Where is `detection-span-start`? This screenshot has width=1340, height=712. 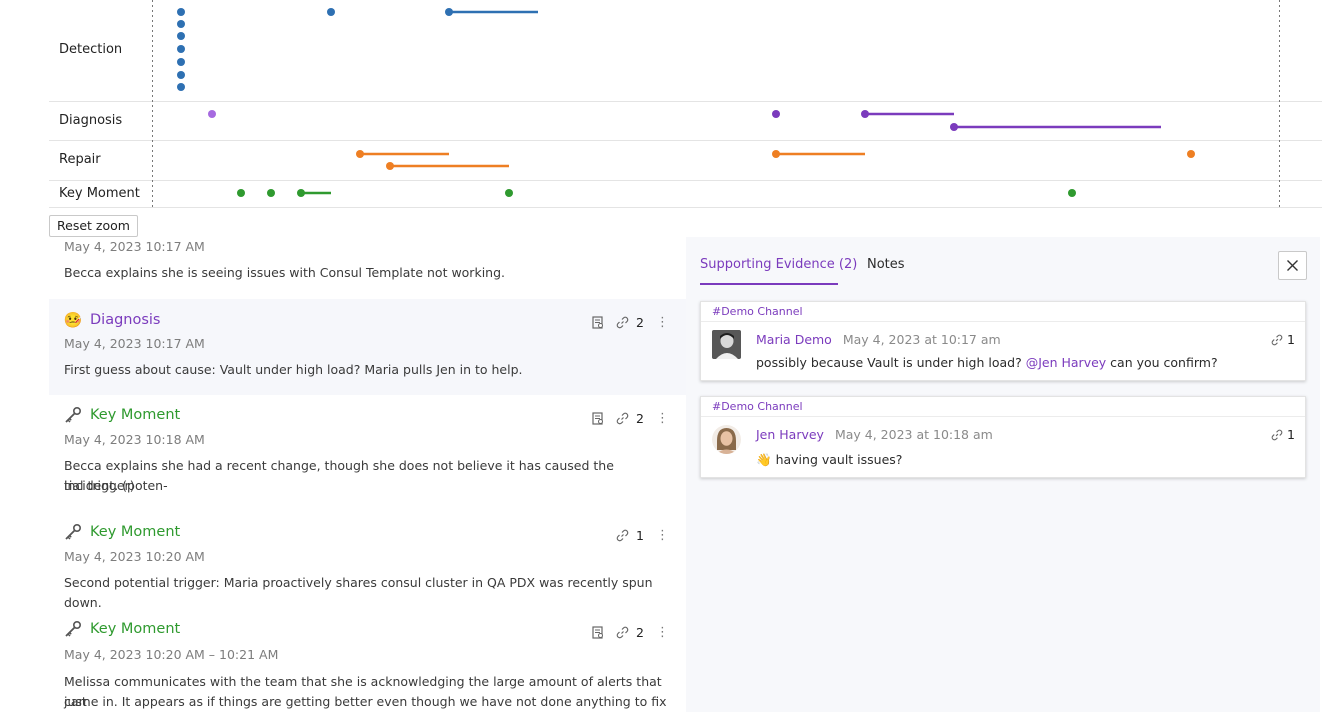 detection-span-start is located at coordinates (449, 12).